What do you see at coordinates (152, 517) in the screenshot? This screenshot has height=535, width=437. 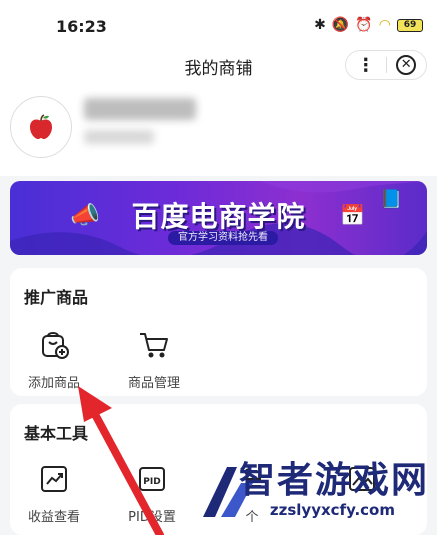 I see `pid-settings-label: PID设置` at bounding box center [152, 517].